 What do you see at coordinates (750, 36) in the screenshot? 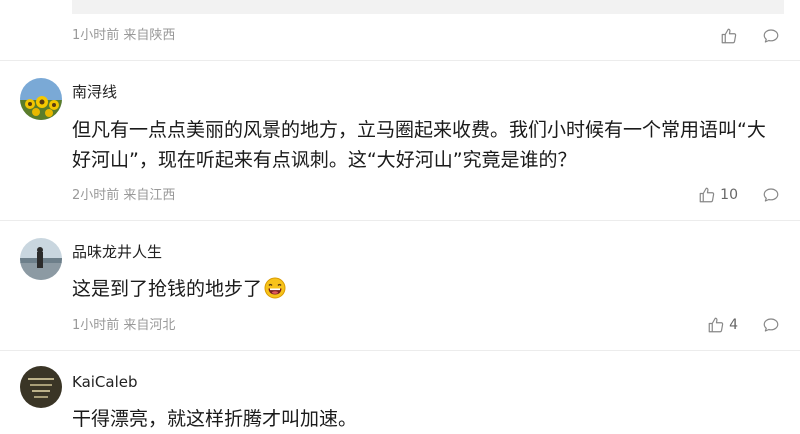
I see `comment-actions` at bounding box center [750, 36].